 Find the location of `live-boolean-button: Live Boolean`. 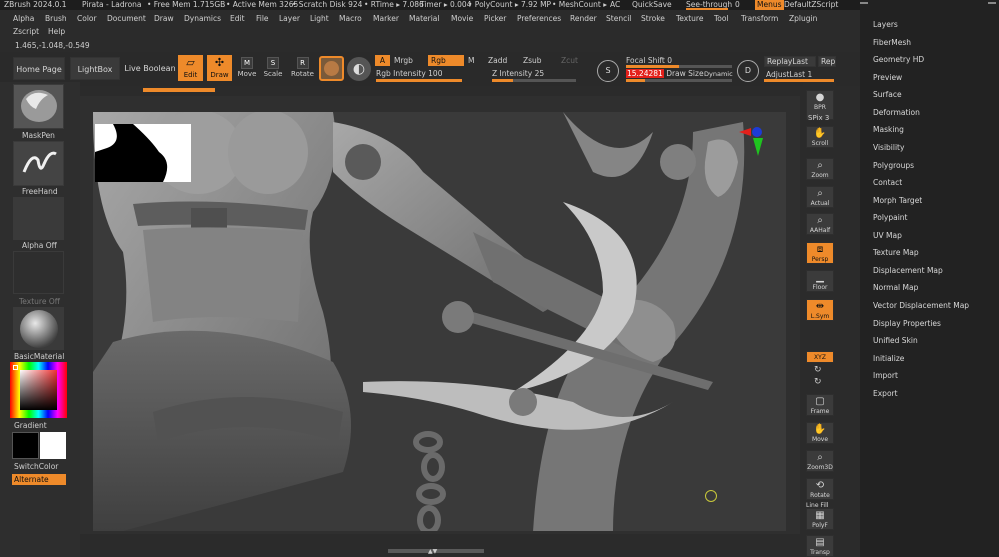

live-boolean-button: Live Boolean is located at coordinates (150, 68).